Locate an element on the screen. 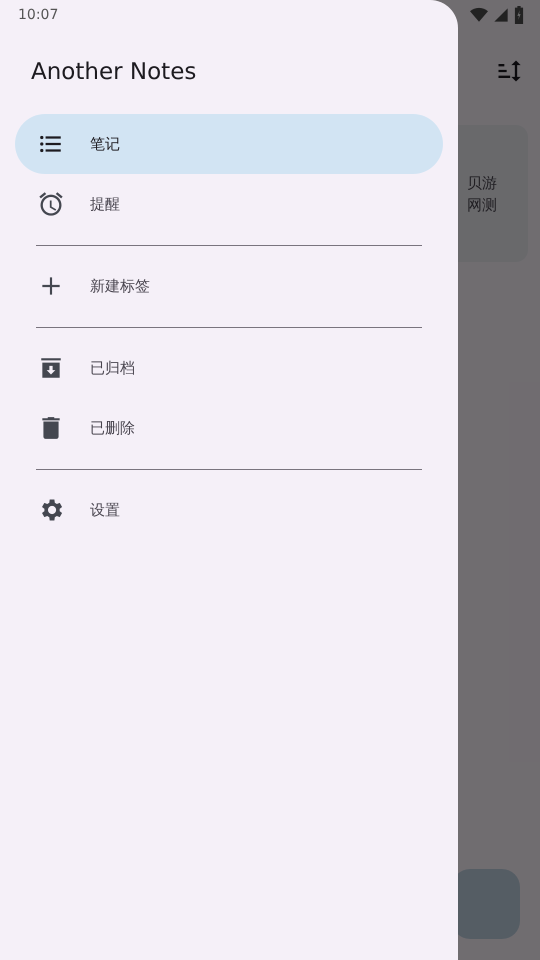 The width and height of the screenshot is (540, 960). signal-icon is located at coordinates (501, 15).